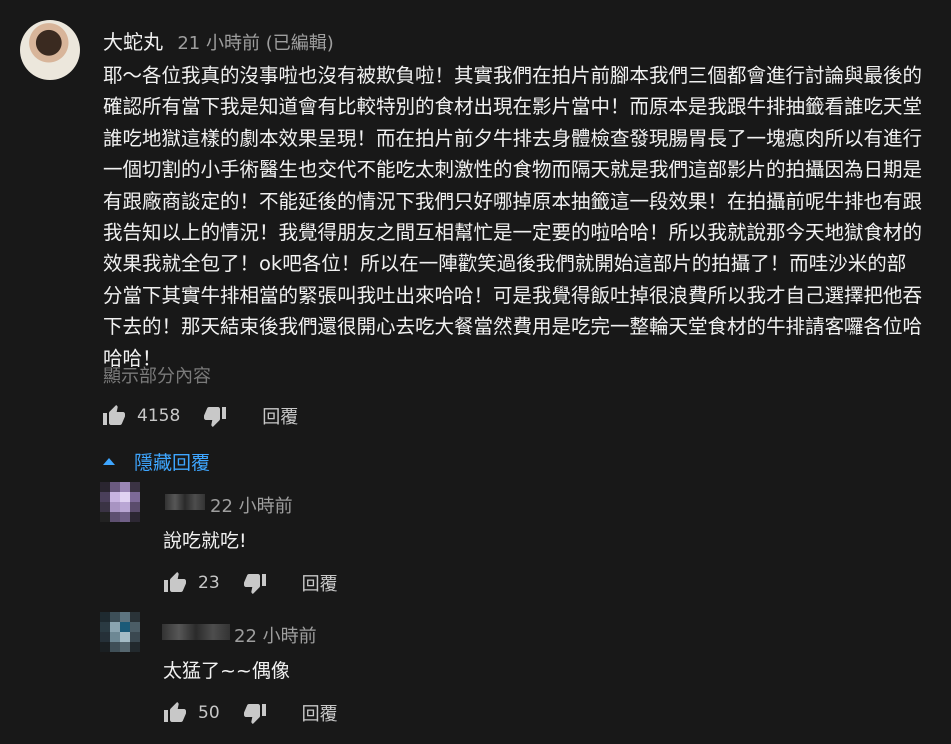  I want to click on author-name: 大蛇丸, so click(133, 42).